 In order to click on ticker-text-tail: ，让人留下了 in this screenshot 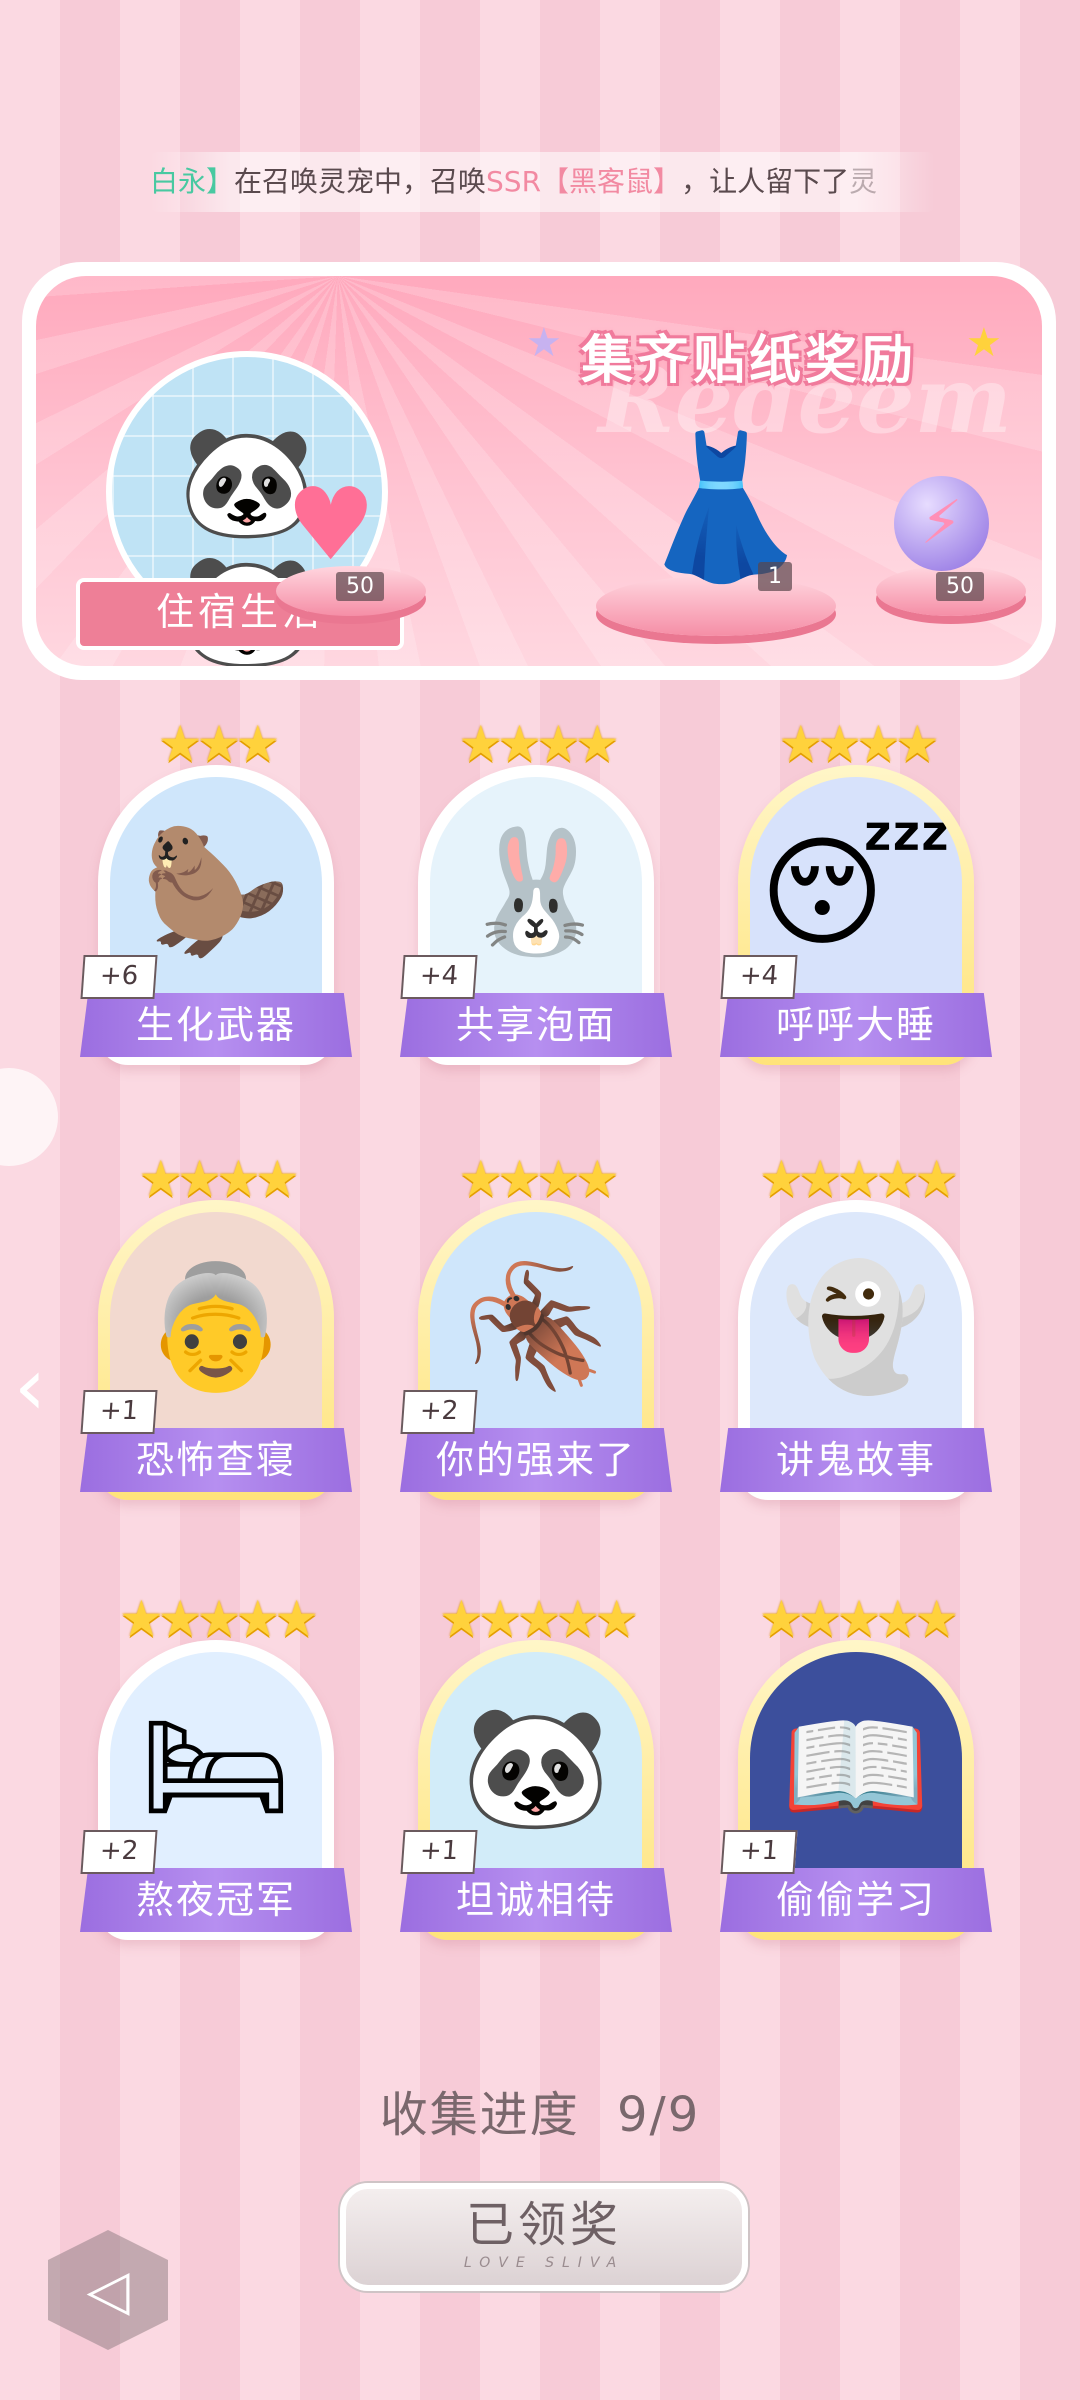, I will do `click(765, 181)`.